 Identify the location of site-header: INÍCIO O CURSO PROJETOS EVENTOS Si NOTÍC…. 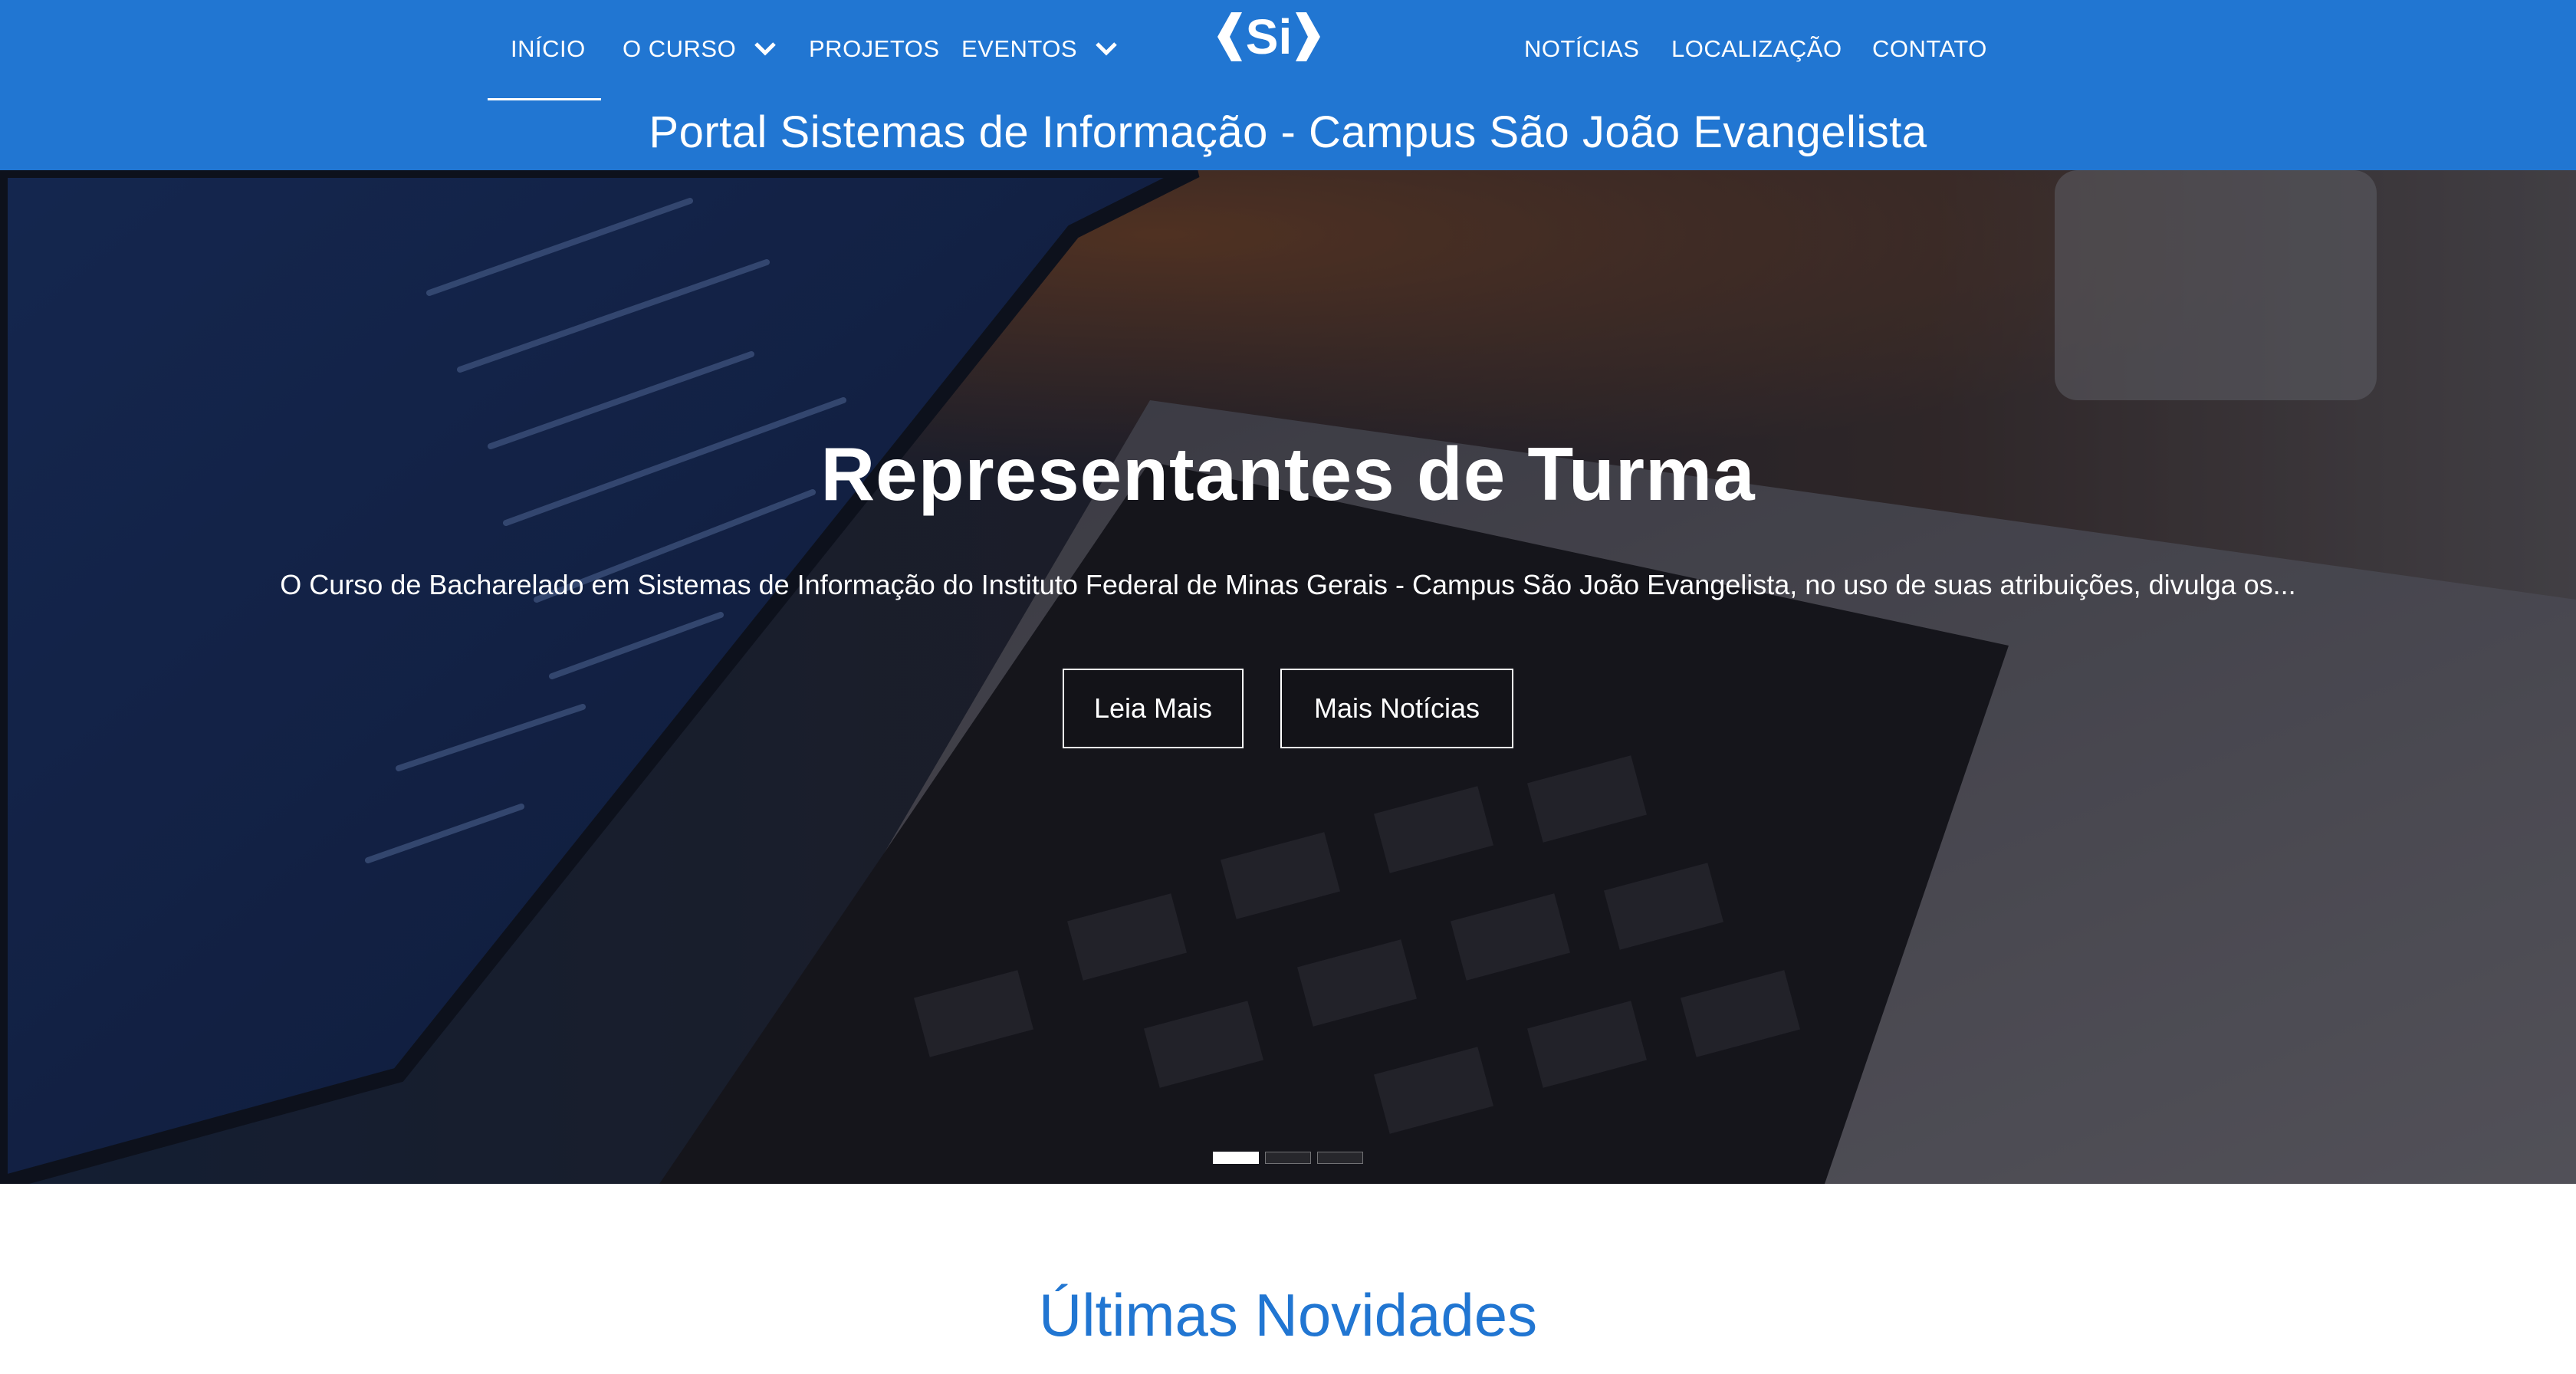
(1288, 85).